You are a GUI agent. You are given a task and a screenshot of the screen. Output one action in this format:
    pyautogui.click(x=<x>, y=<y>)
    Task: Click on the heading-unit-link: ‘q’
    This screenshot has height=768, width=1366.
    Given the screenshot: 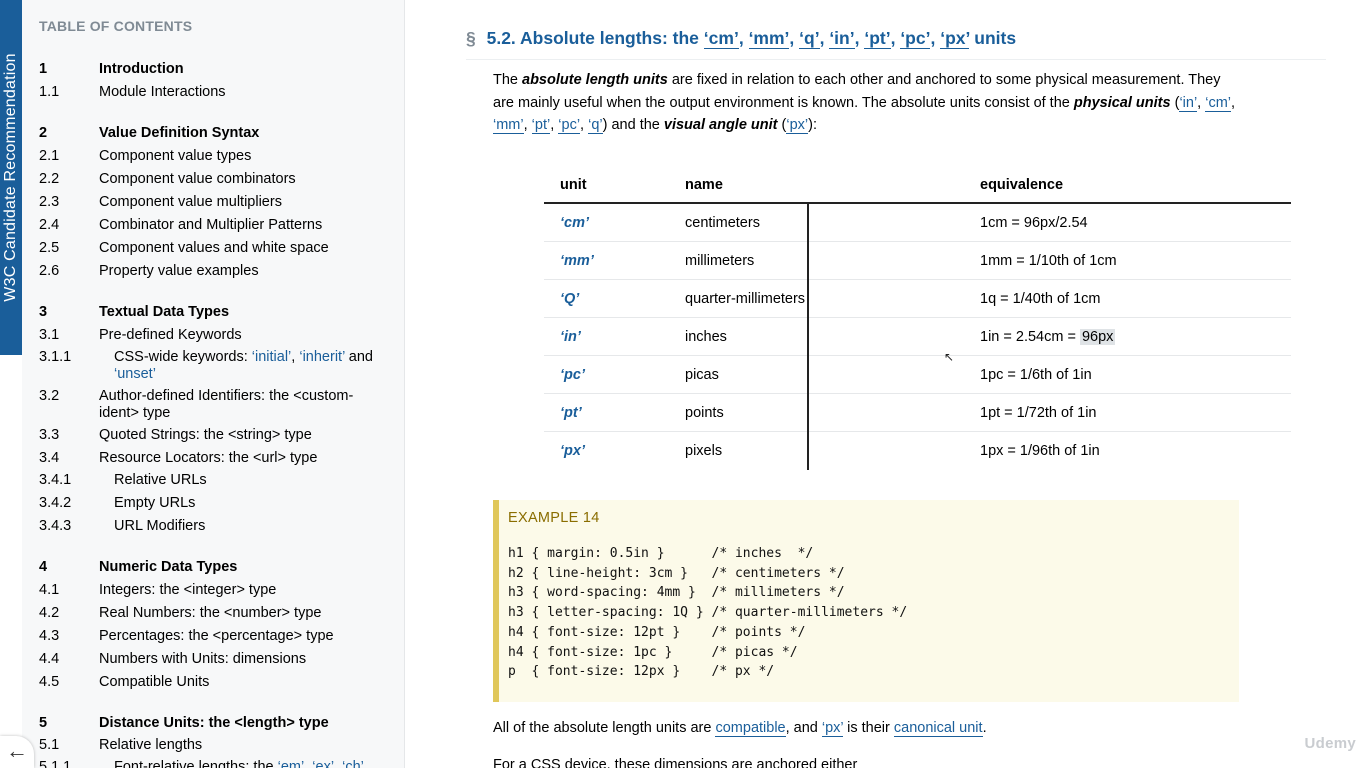 What is the action you would take?
    pyautogui.click(x=809, y=38)
    